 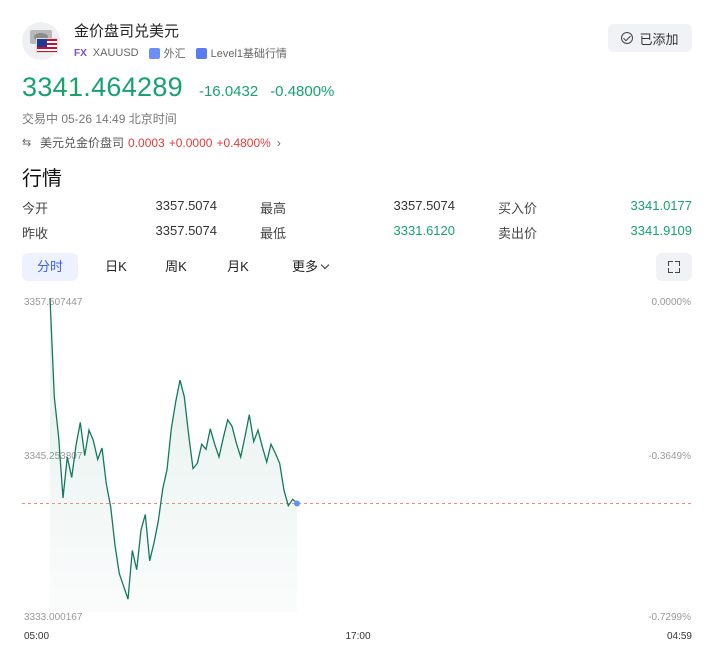 I want to click on x-label-start: 05:00, so click(x=36, y=636).